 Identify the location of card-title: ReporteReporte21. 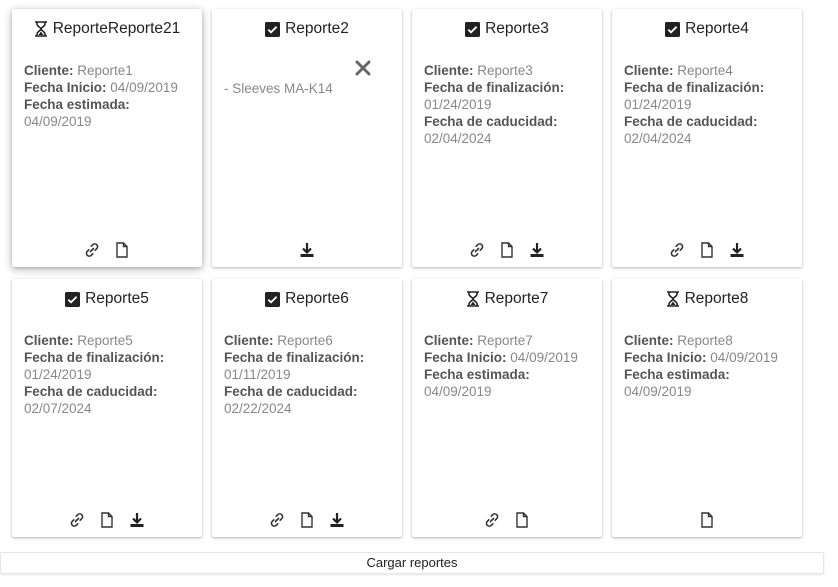
(107, 29).